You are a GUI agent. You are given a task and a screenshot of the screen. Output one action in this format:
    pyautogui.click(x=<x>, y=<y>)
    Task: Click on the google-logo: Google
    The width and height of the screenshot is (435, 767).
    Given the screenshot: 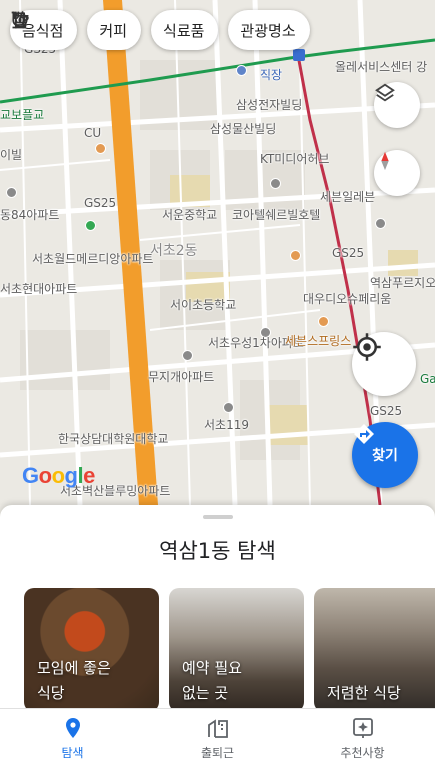 What is the action you would take?
    pyautogui.click(x=58, y=475)
    